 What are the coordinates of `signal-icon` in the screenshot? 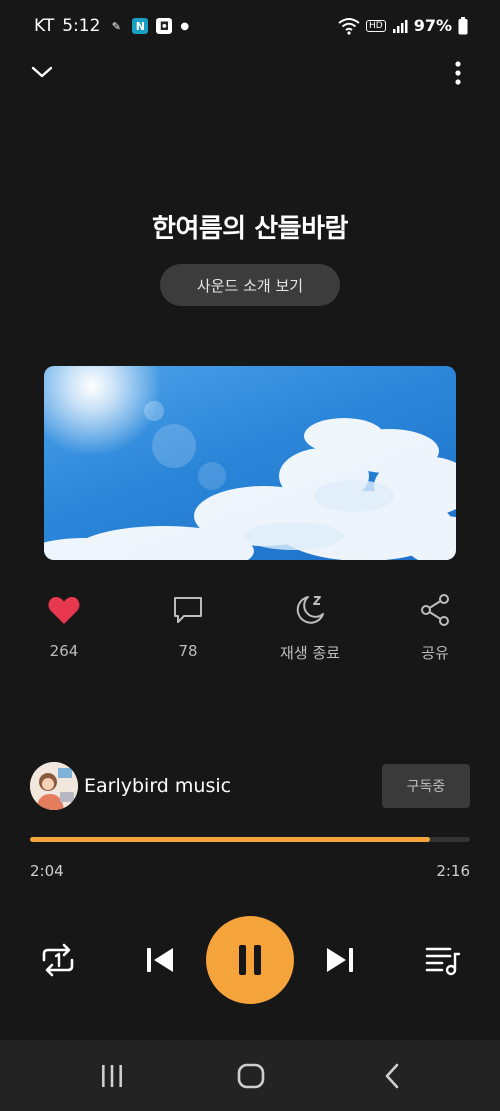 It's located at (400, 26).